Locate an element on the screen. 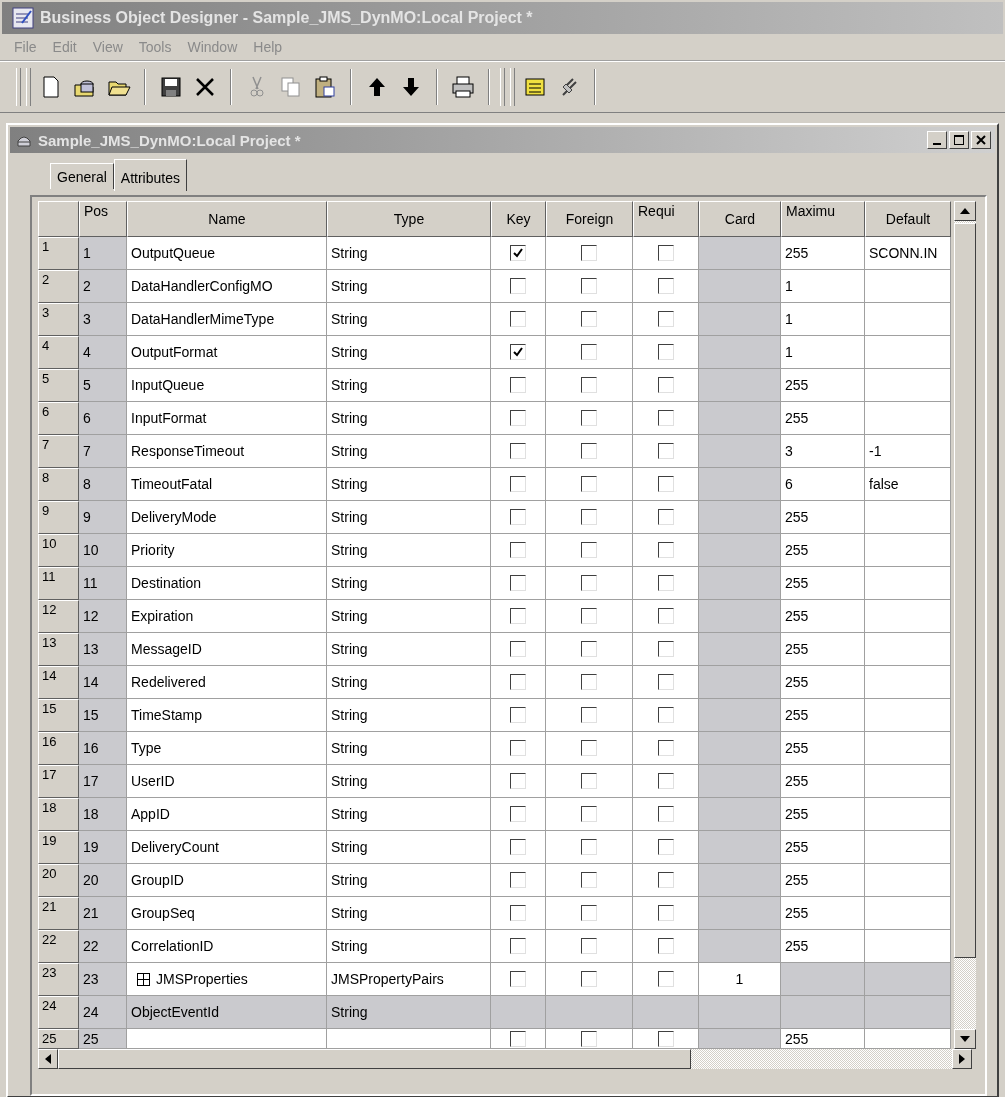 The height and width of the screenshot is (1097, 1005). row-number: 7 is located at coordinates (58, 451).